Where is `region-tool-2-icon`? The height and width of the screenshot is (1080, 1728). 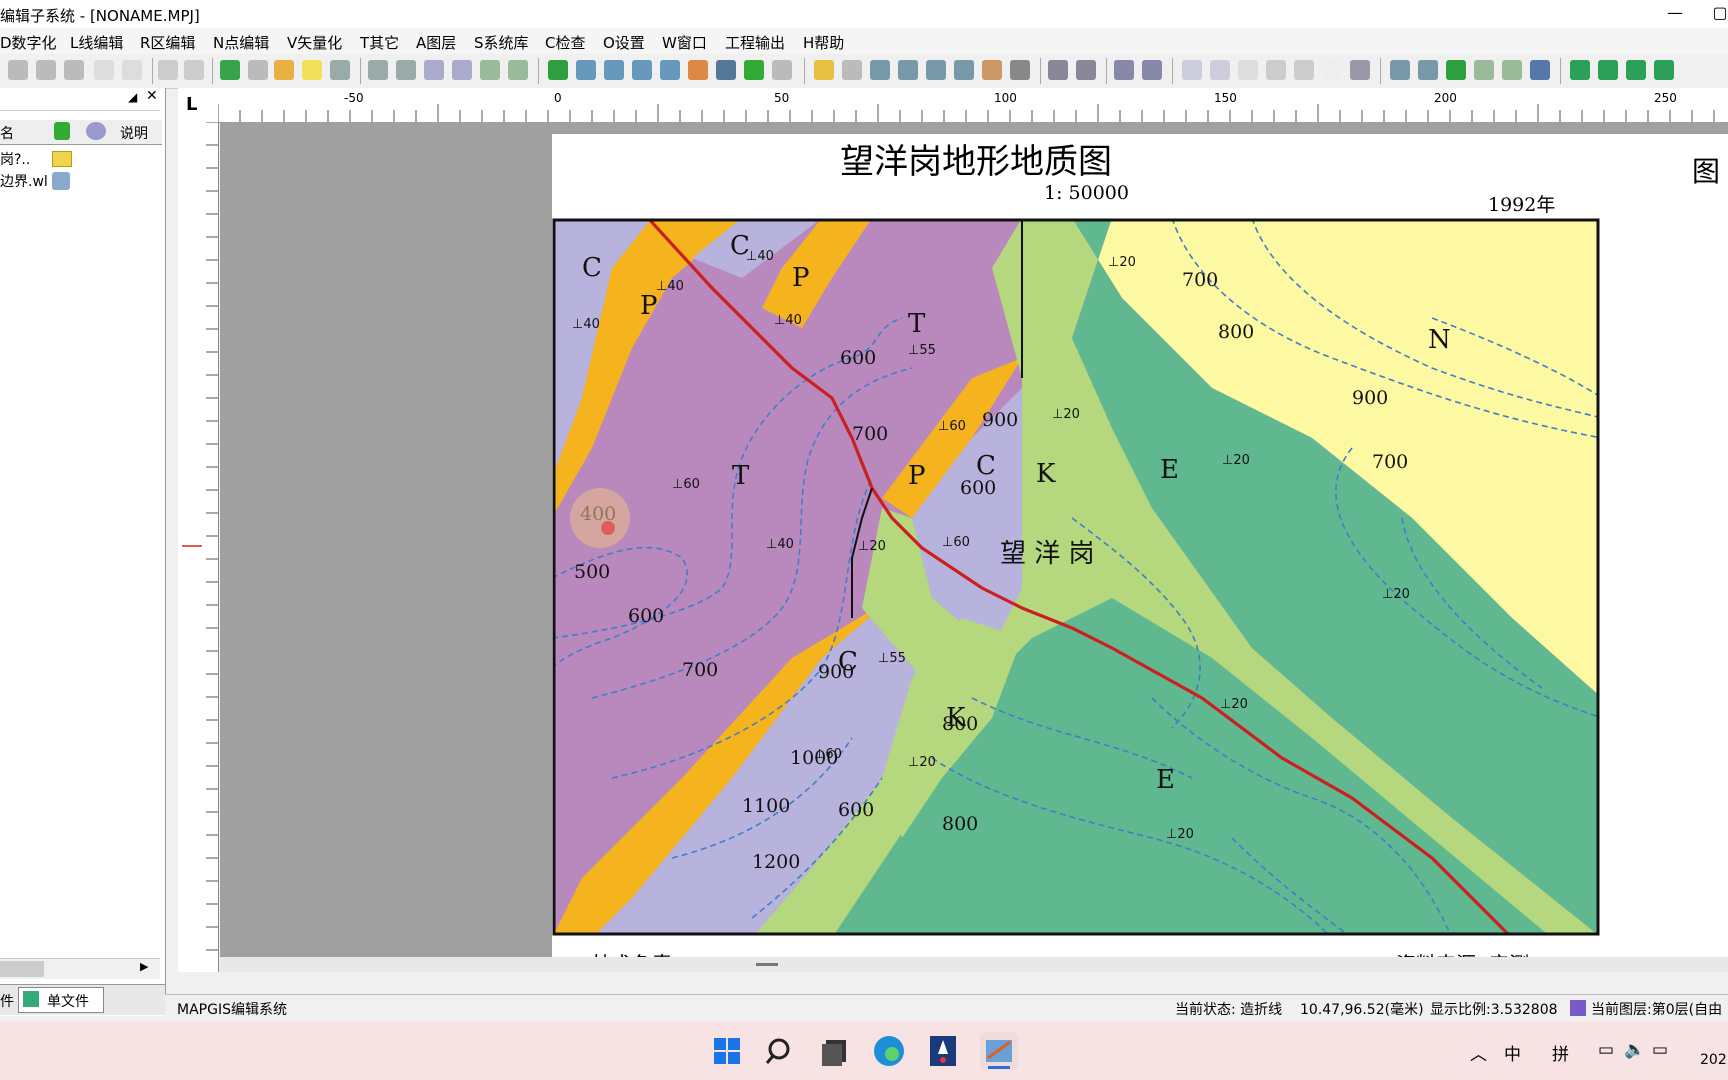 region-tool-2-icon is located at coordinates (614, 70).